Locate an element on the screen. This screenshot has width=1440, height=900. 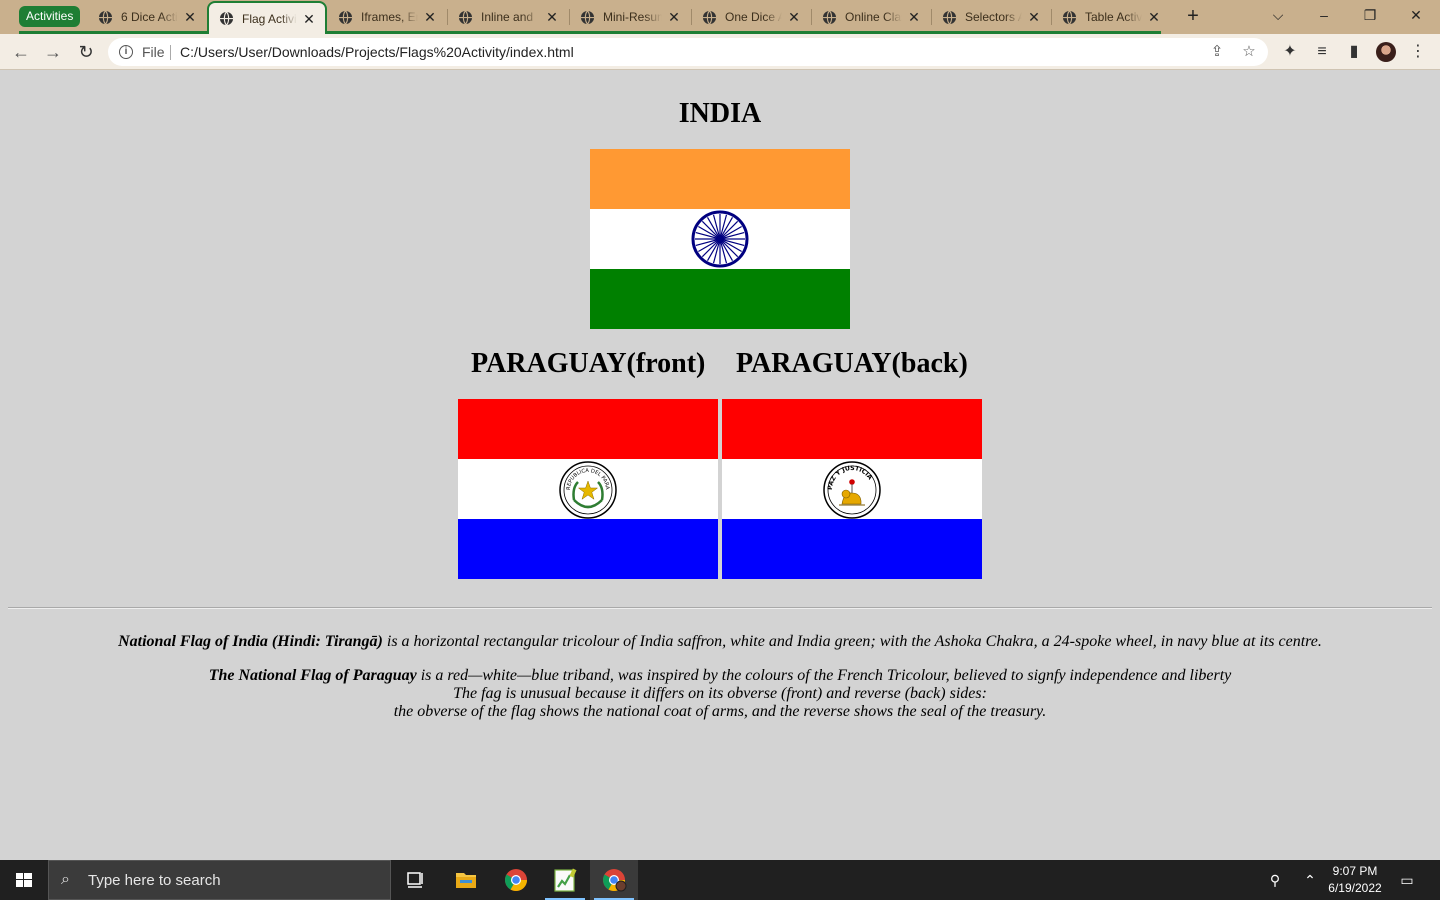
india-green-stripe is located at coordinates (720, 299).